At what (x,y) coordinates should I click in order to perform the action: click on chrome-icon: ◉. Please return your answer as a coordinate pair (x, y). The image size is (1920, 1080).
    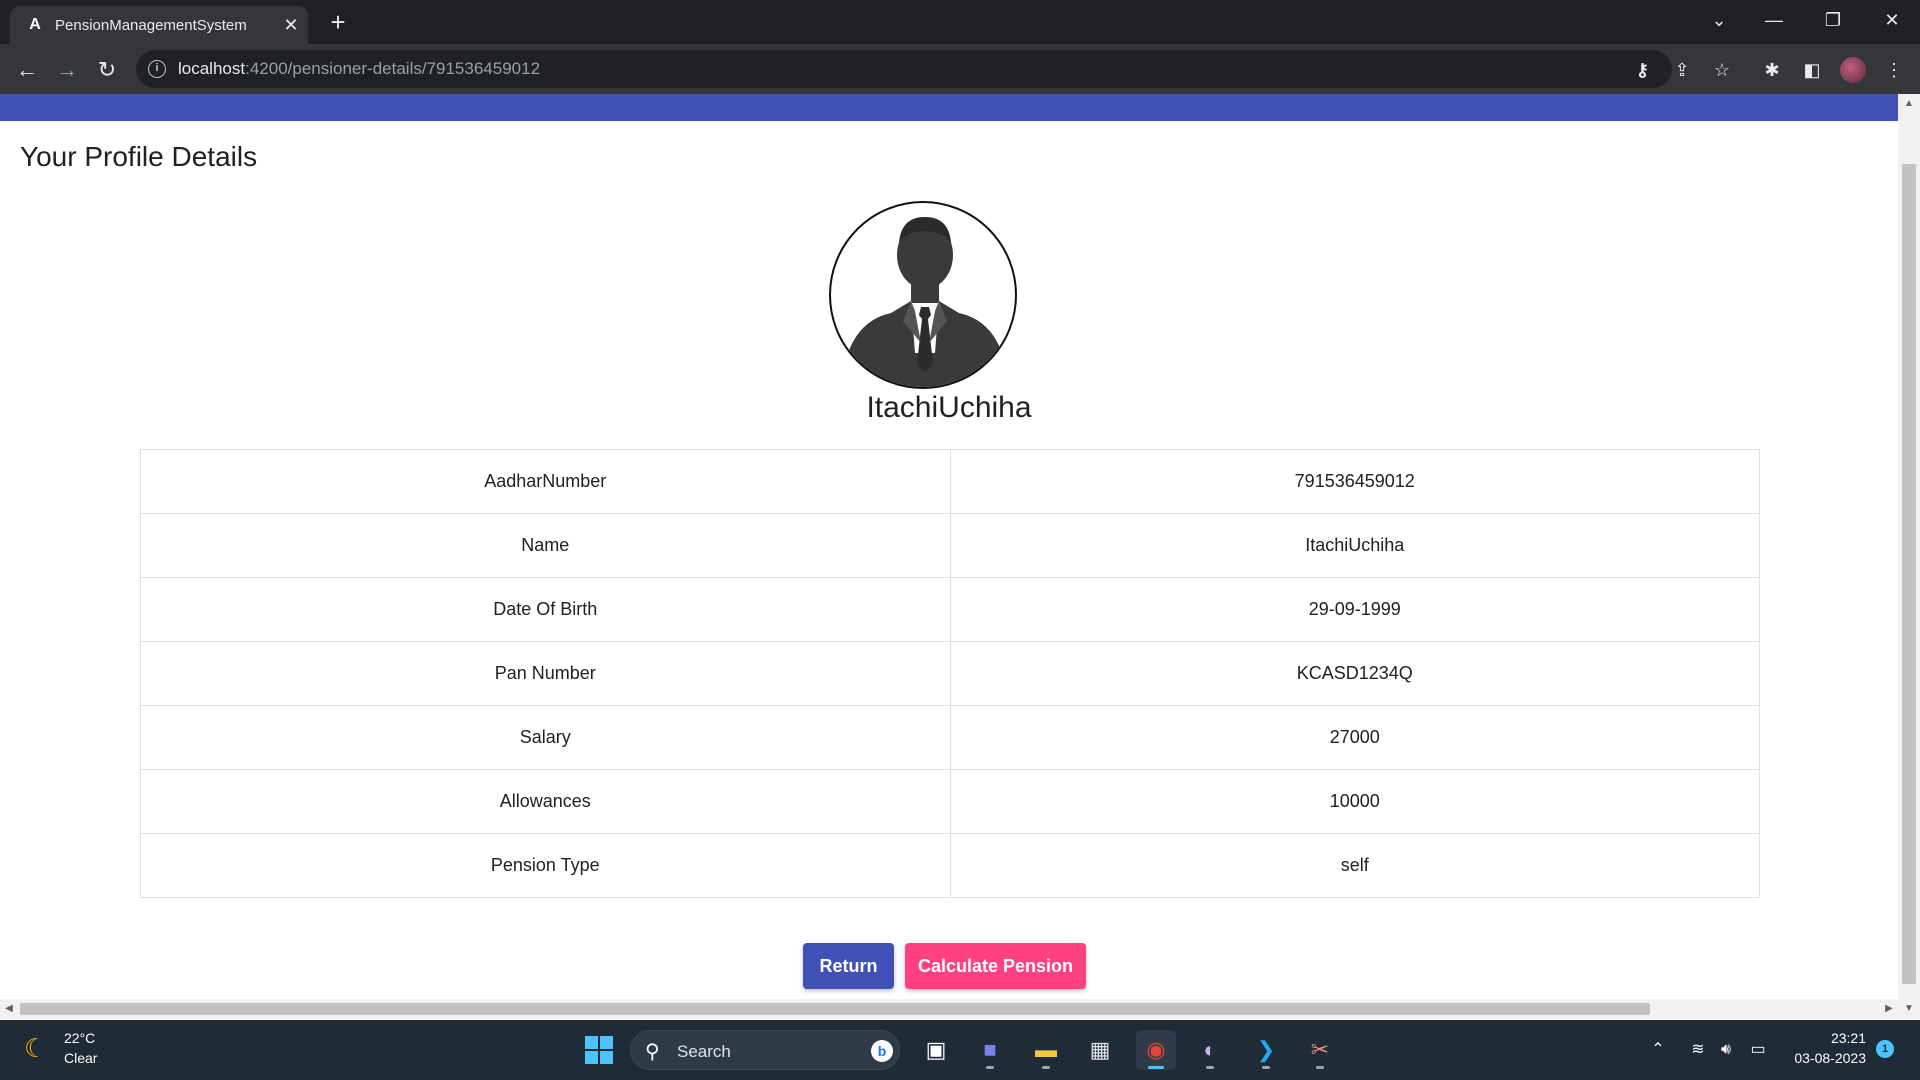
    Looking at the image, I should click on (1156, 1050).